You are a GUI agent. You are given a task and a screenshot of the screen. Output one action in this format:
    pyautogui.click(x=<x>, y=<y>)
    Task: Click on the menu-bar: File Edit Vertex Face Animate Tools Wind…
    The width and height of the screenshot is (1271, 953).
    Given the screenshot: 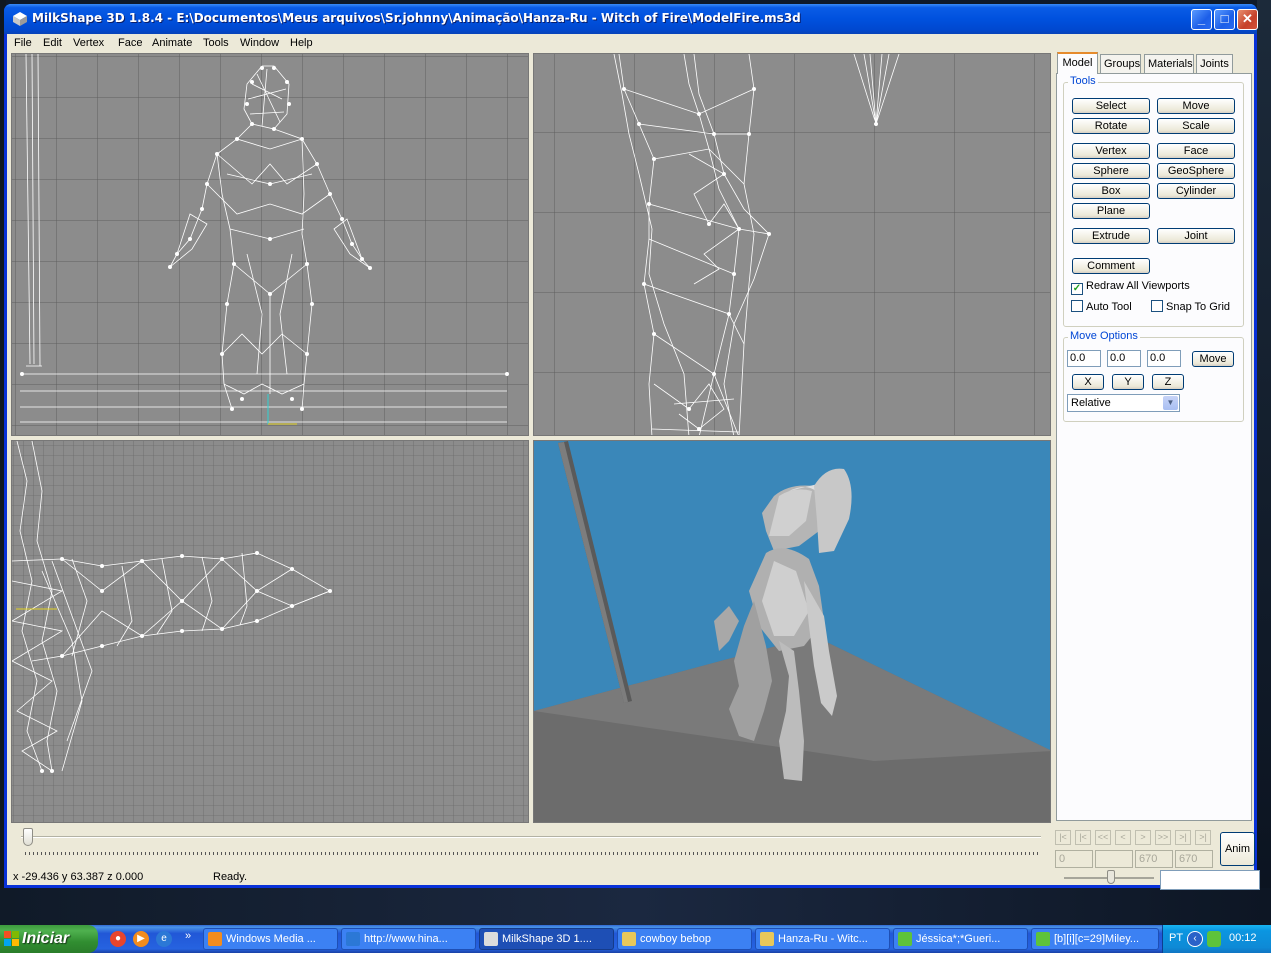 What is the action you would take?
    pyautogui.click(x=630, y=44)
    